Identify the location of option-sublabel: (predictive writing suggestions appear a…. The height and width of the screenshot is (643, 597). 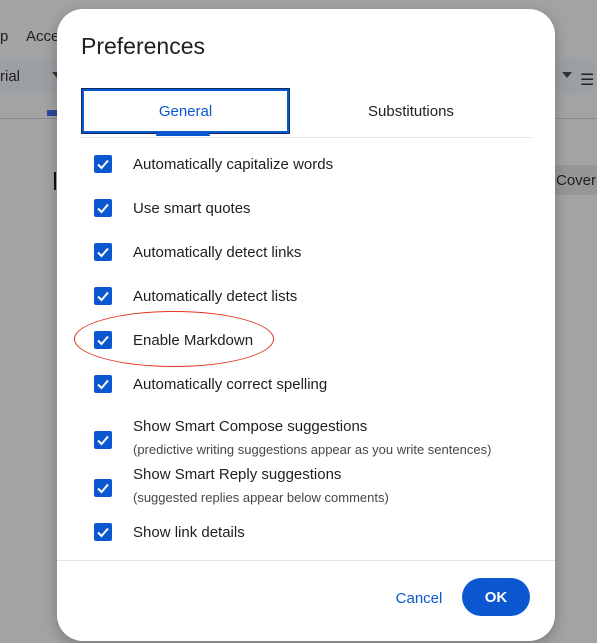
(312, 449).